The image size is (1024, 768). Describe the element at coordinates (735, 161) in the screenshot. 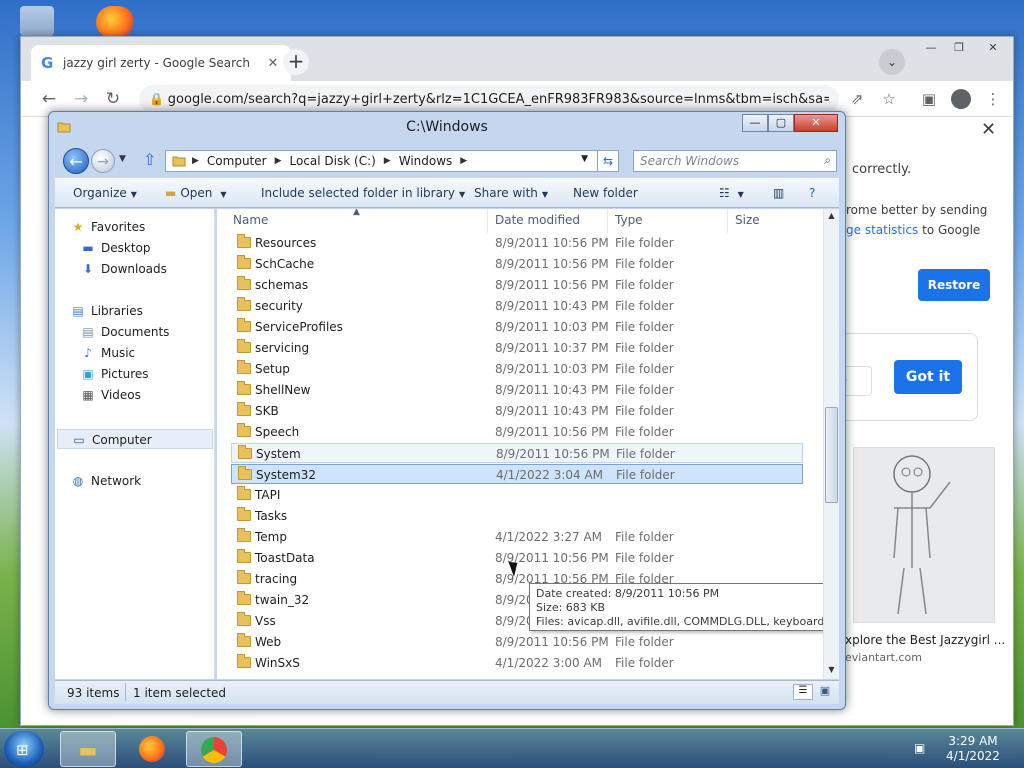

I see `search-input: Search Windows ⌕` at that location.